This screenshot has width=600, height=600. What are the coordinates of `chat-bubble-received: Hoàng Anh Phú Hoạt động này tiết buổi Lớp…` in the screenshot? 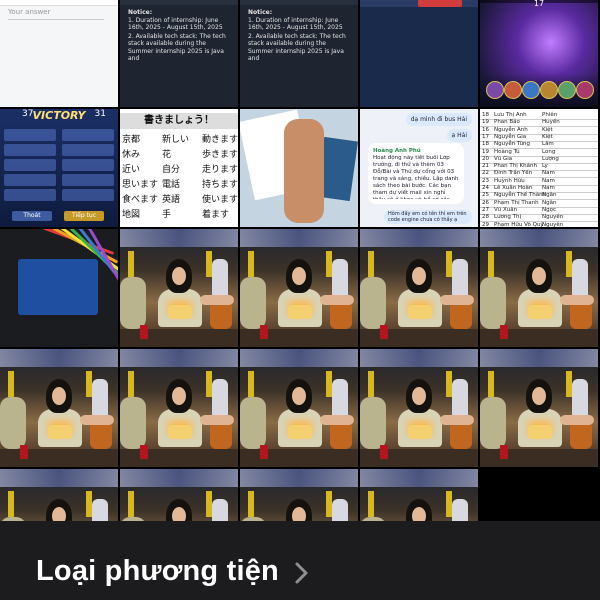 It's located at (416, 173).